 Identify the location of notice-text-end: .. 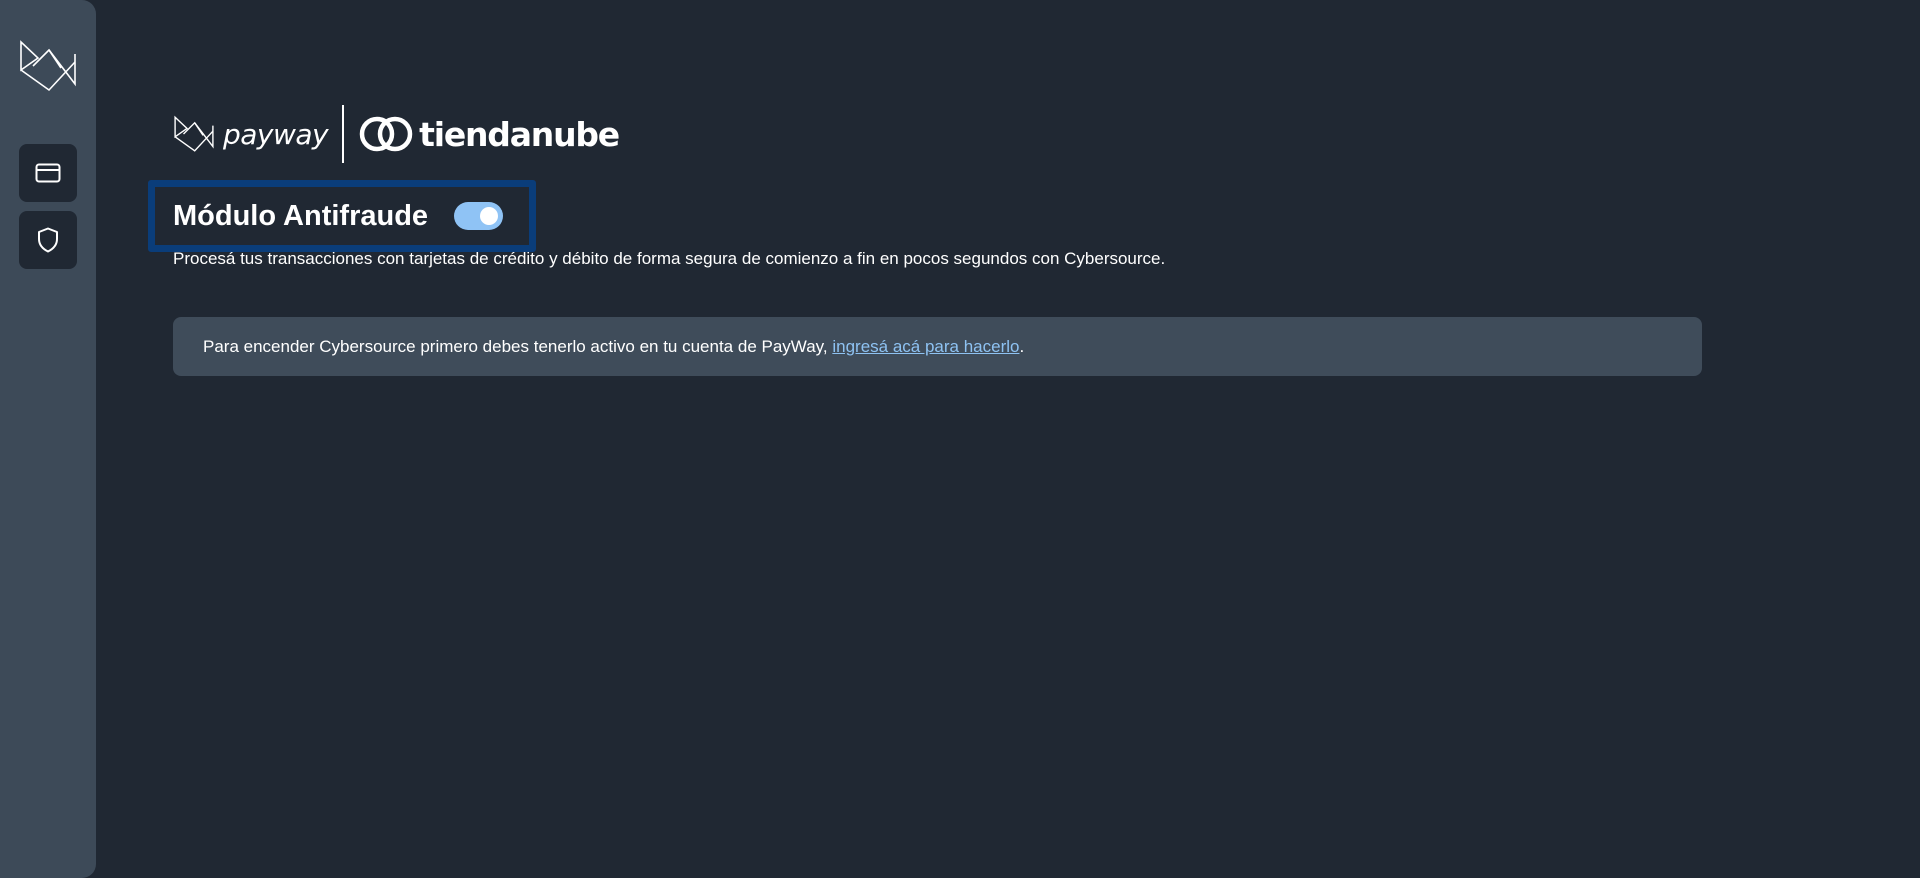
(1022, 346).